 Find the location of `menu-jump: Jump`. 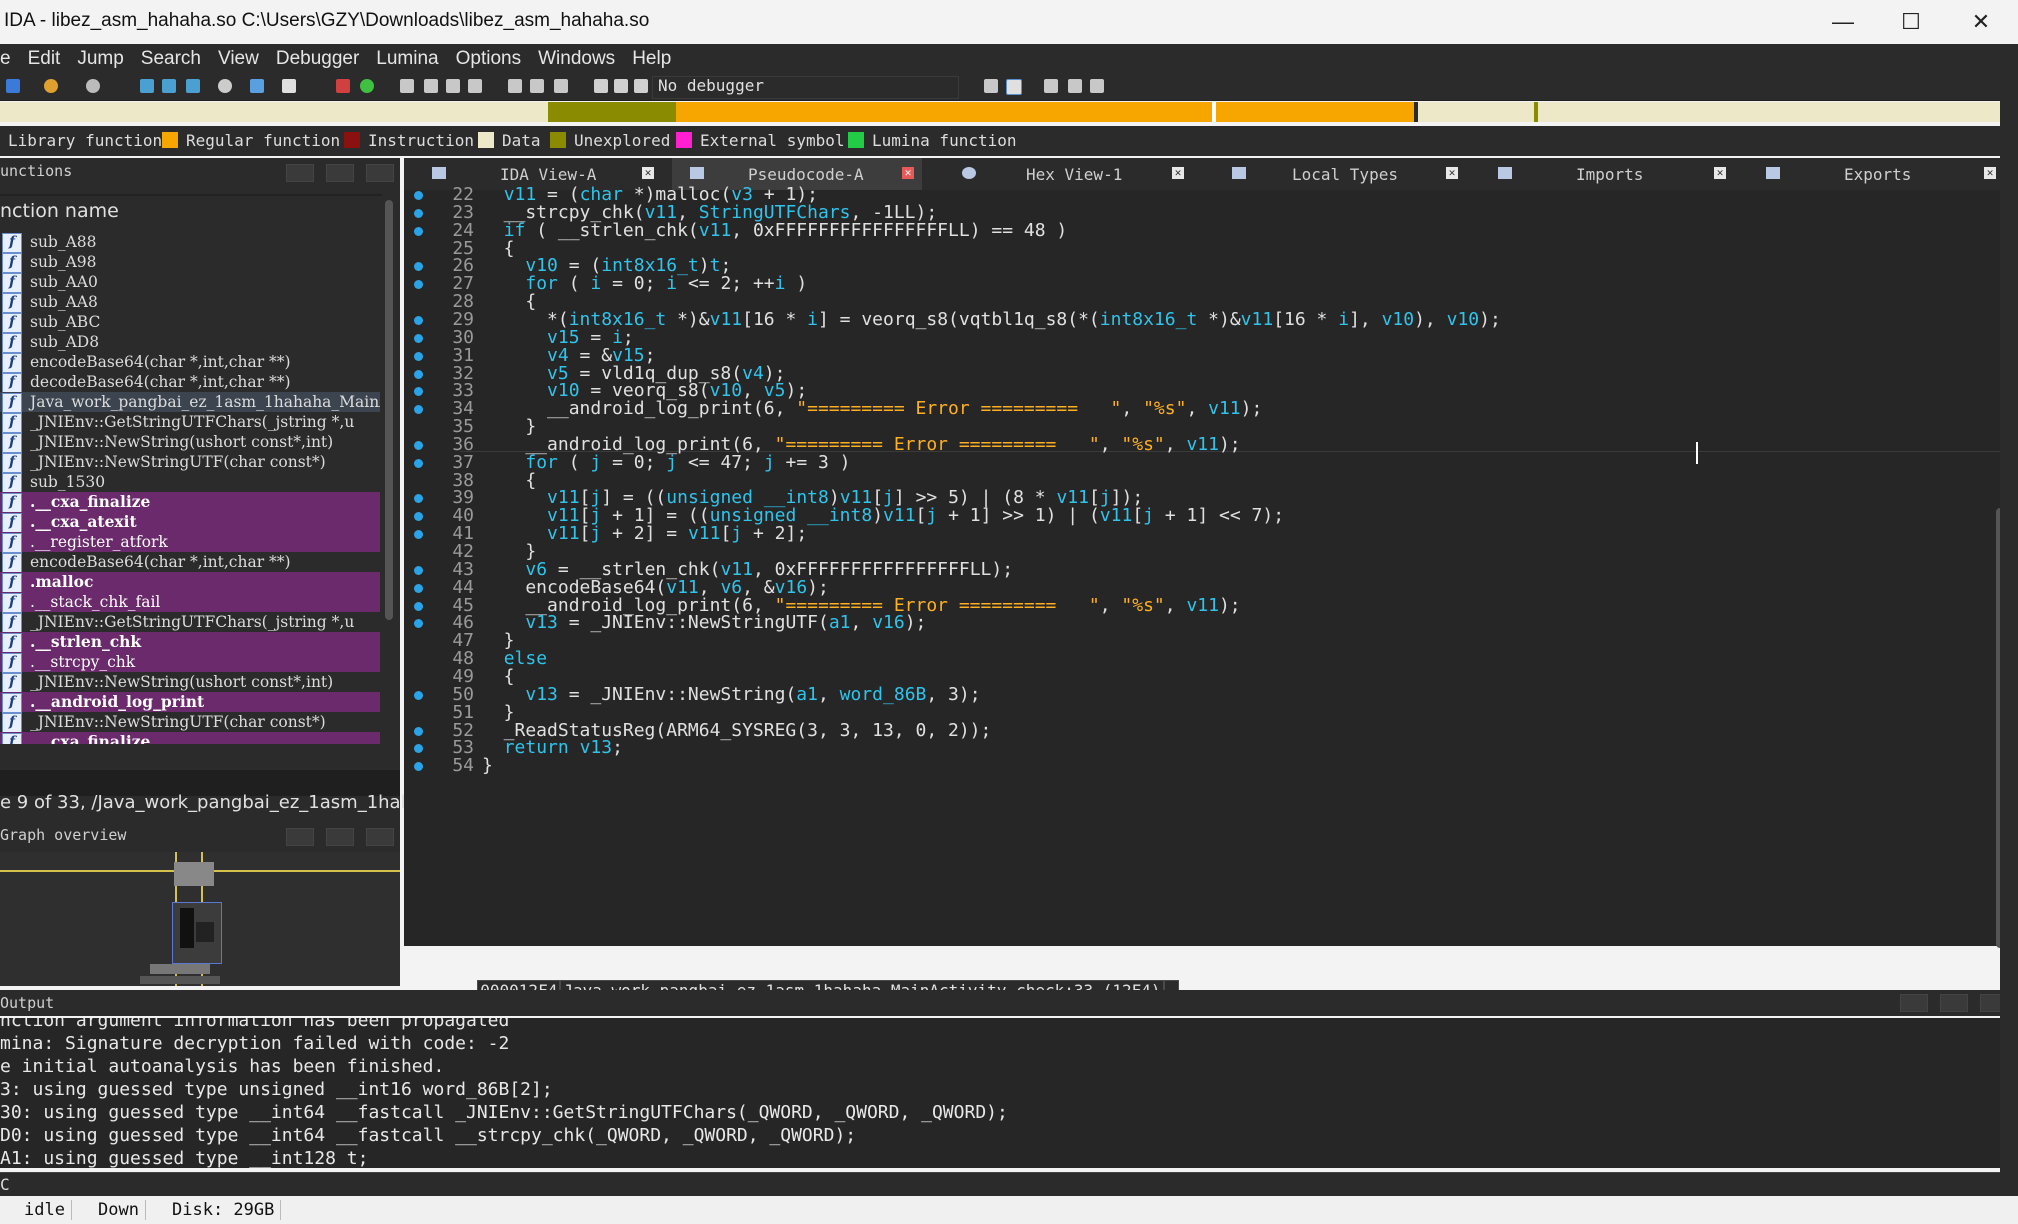

menu-jump: Jump is located at coordinates (100, 59).